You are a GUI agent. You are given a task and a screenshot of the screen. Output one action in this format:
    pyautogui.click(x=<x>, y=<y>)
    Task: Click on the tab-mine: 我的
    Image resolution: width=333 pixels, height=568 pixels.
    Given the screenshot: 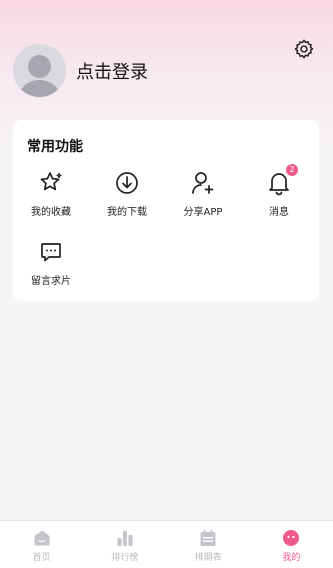 What is the action you would take?
    pyautogui.click(x=291, y=544)
    